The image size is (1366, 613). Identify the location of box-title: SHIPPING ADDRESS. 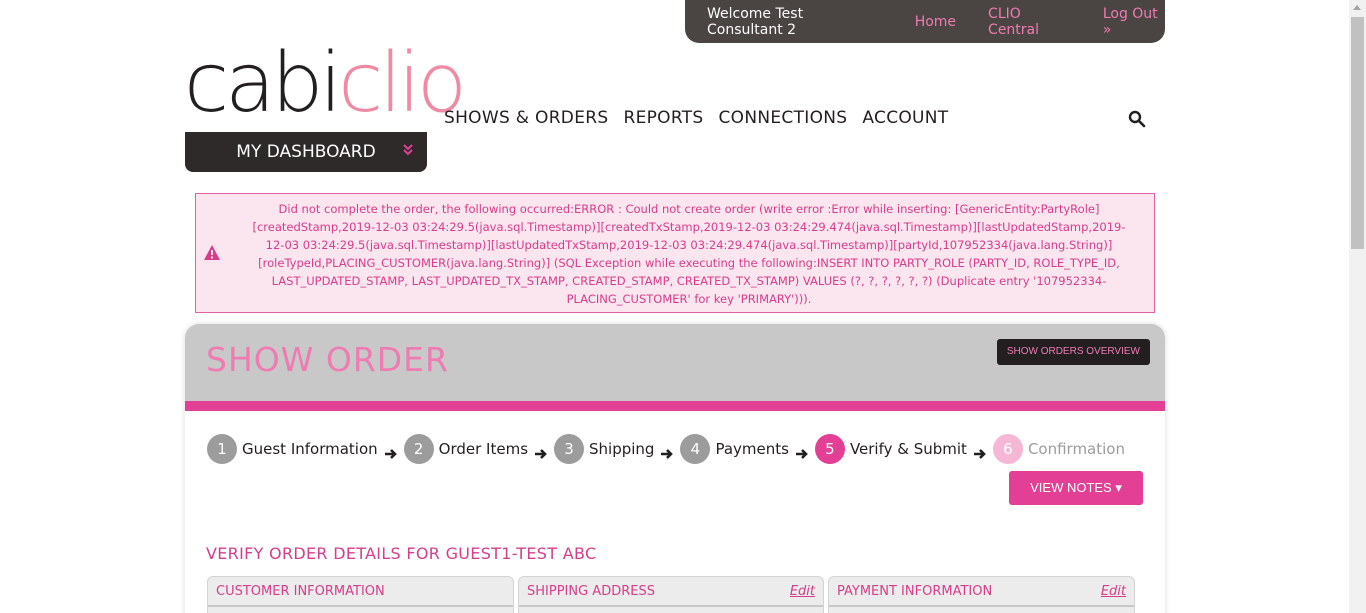
(591, 591).